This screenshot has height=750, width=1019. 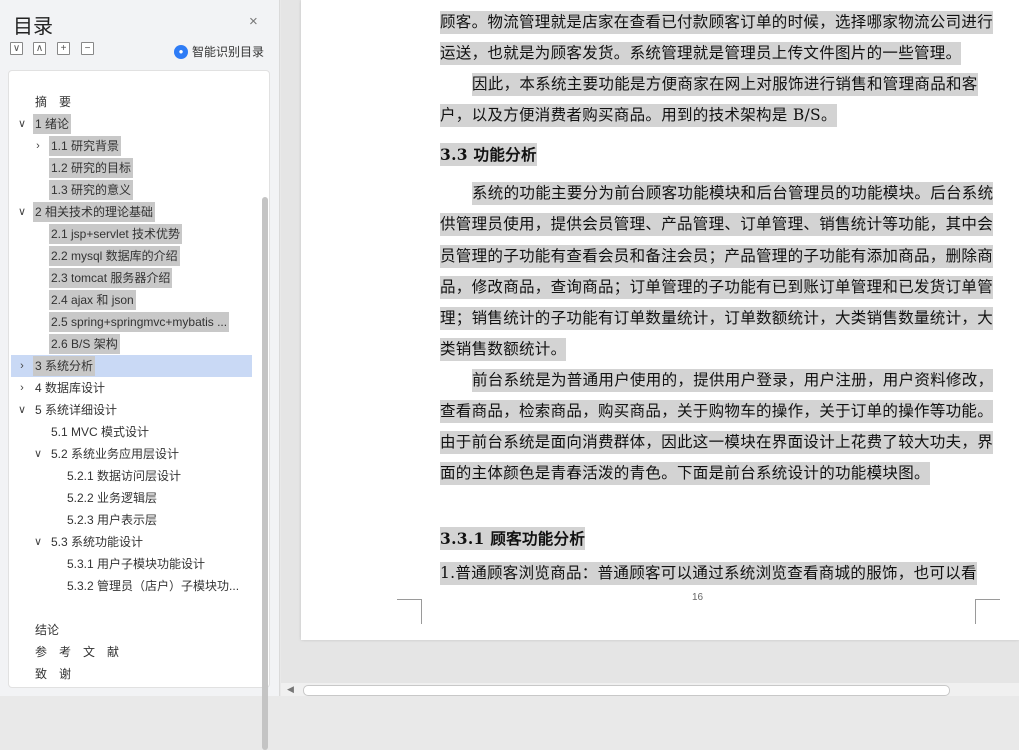 I want to click on toc-item-label: 参 考 文 献, so click(x=77, y=652).